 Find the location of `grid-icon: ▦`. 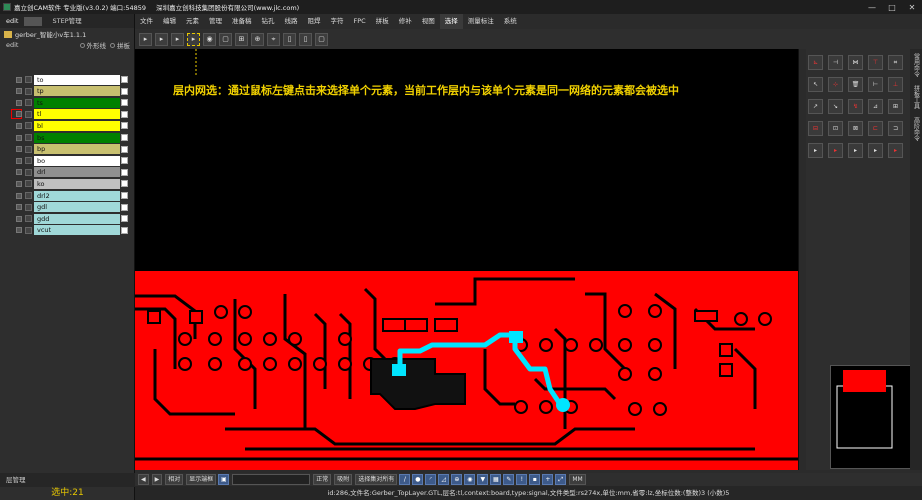

grid-icon: ▦ is located at coordinates (496, 479).